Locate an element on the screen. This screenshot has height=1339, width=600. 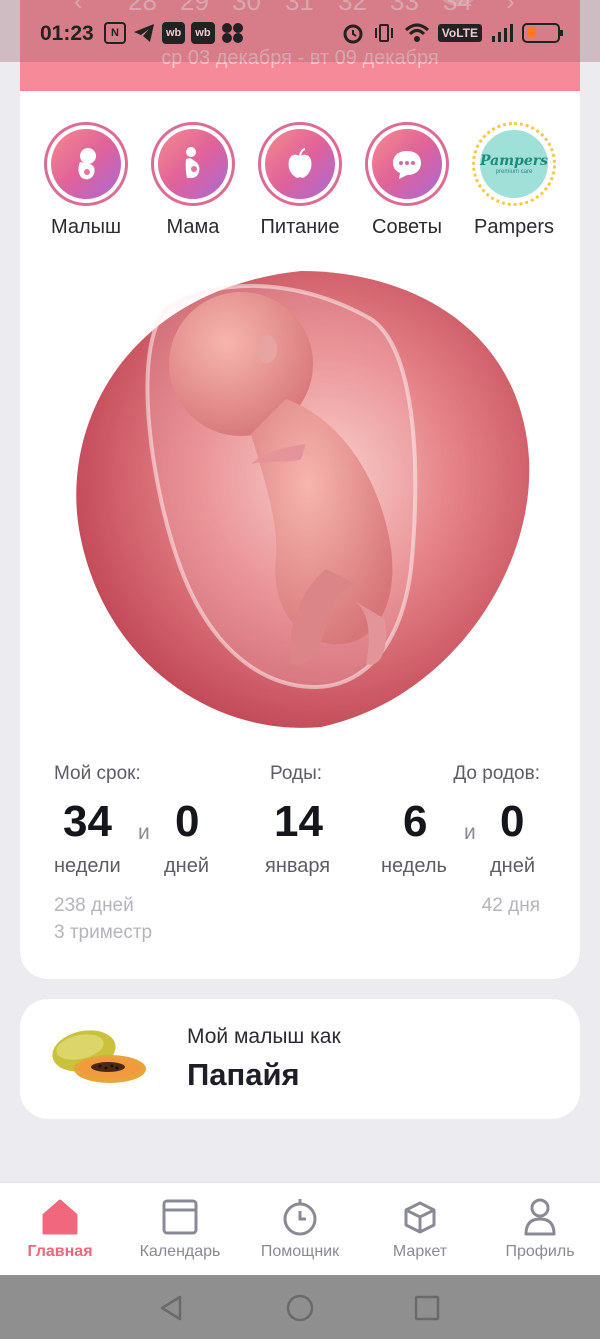
remaining-days-unit: дней is located at coordinates (513, 866).